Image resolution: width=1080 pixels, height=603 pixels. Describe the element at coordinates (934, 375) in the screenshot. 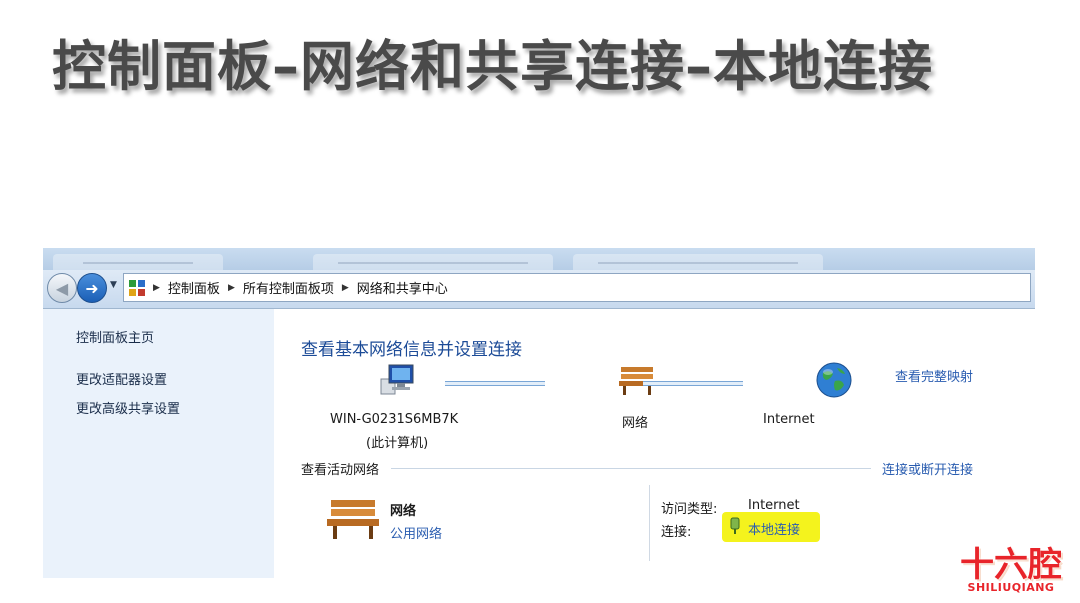

I see `view-full-map-link: 查看完整映射` at that location.